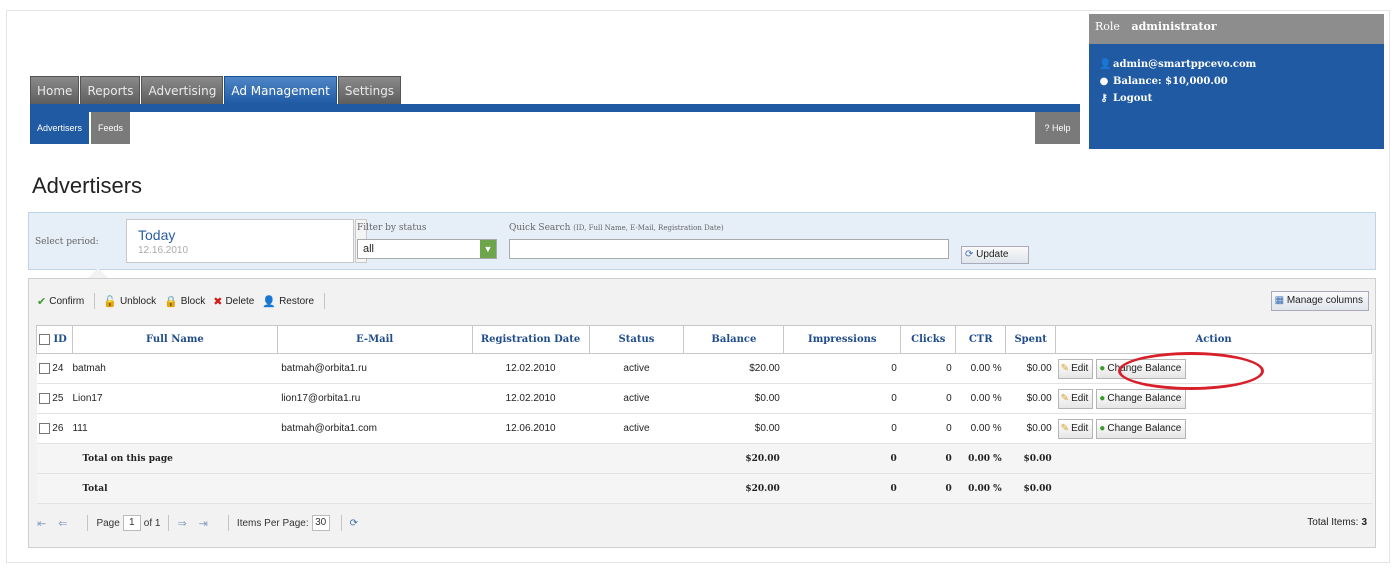 Image resolution: width=1396 pixels, height=569 pixels. I want to click on block-button: 🔒 Block, so click(184, 301).